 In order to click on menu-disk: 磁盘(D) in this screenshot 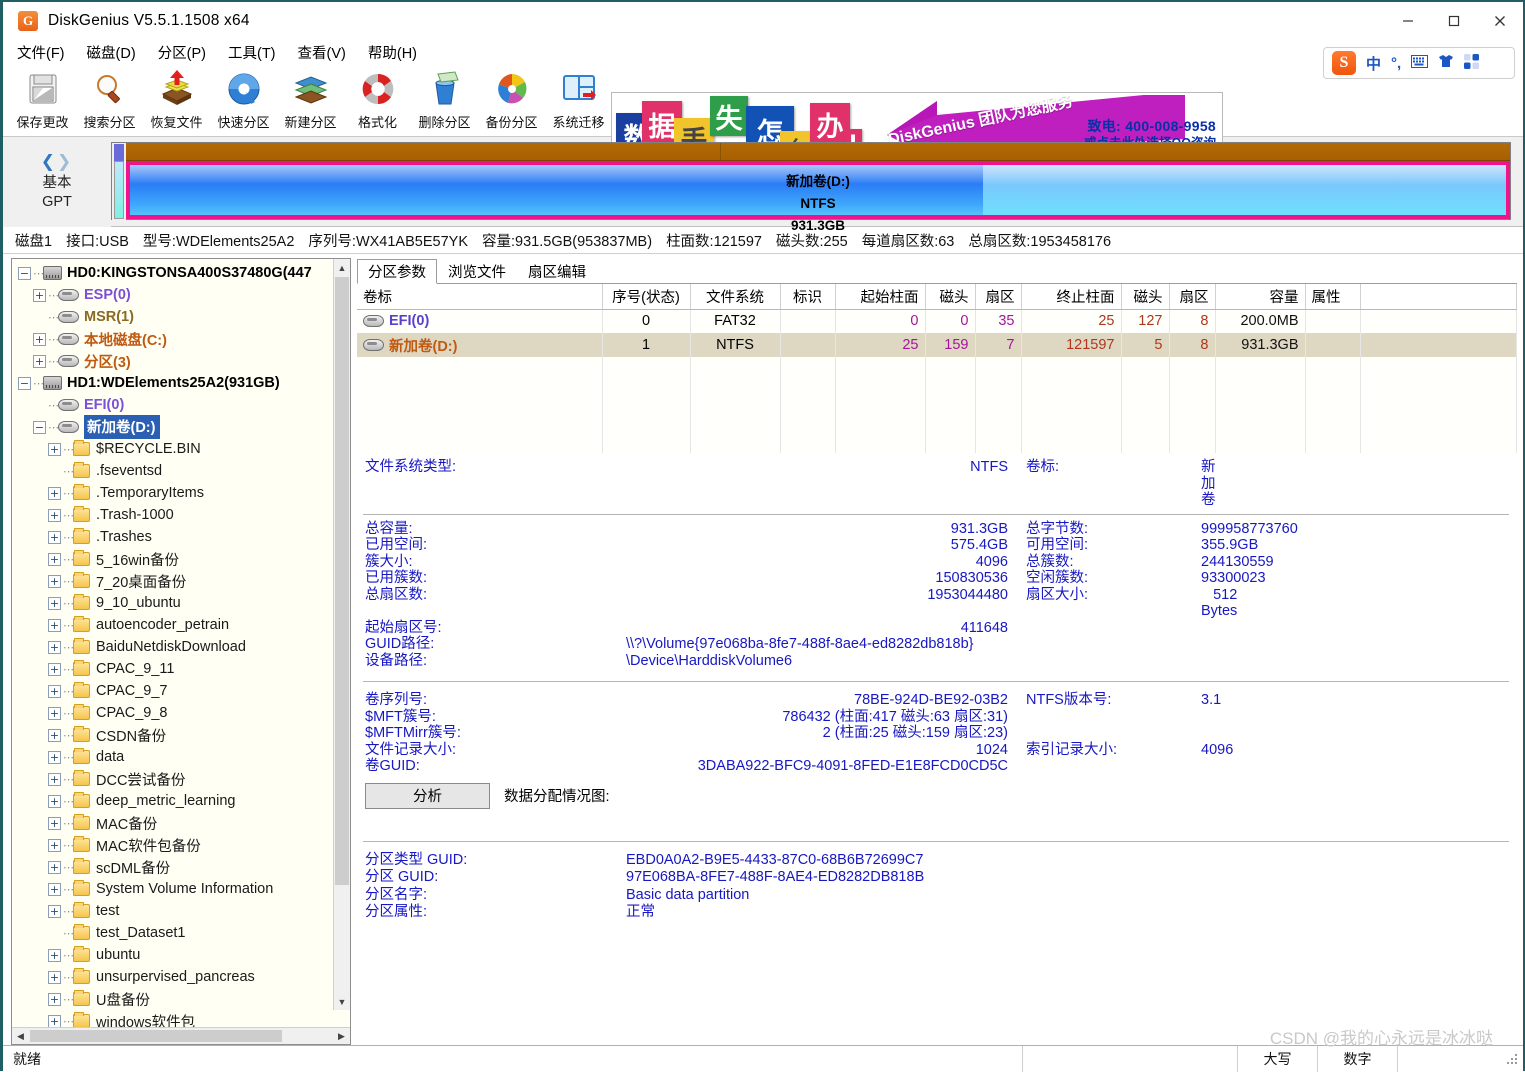, I will do `click(111, 52)`.